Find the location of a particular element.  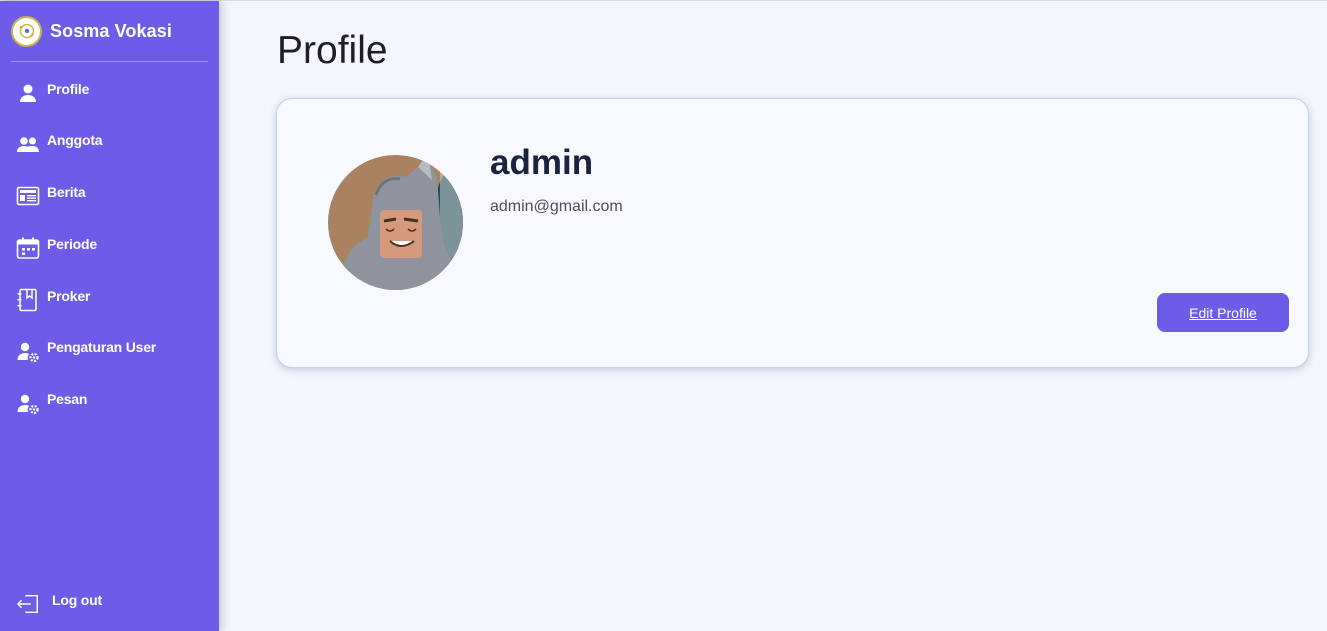

sidebar-item-profile: Profile is located at coordinates (52, 93).